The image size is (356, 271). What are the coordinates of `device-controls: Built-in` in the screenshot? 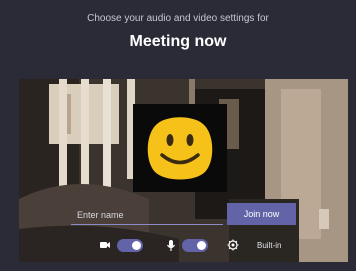 It's located at (183, 246).